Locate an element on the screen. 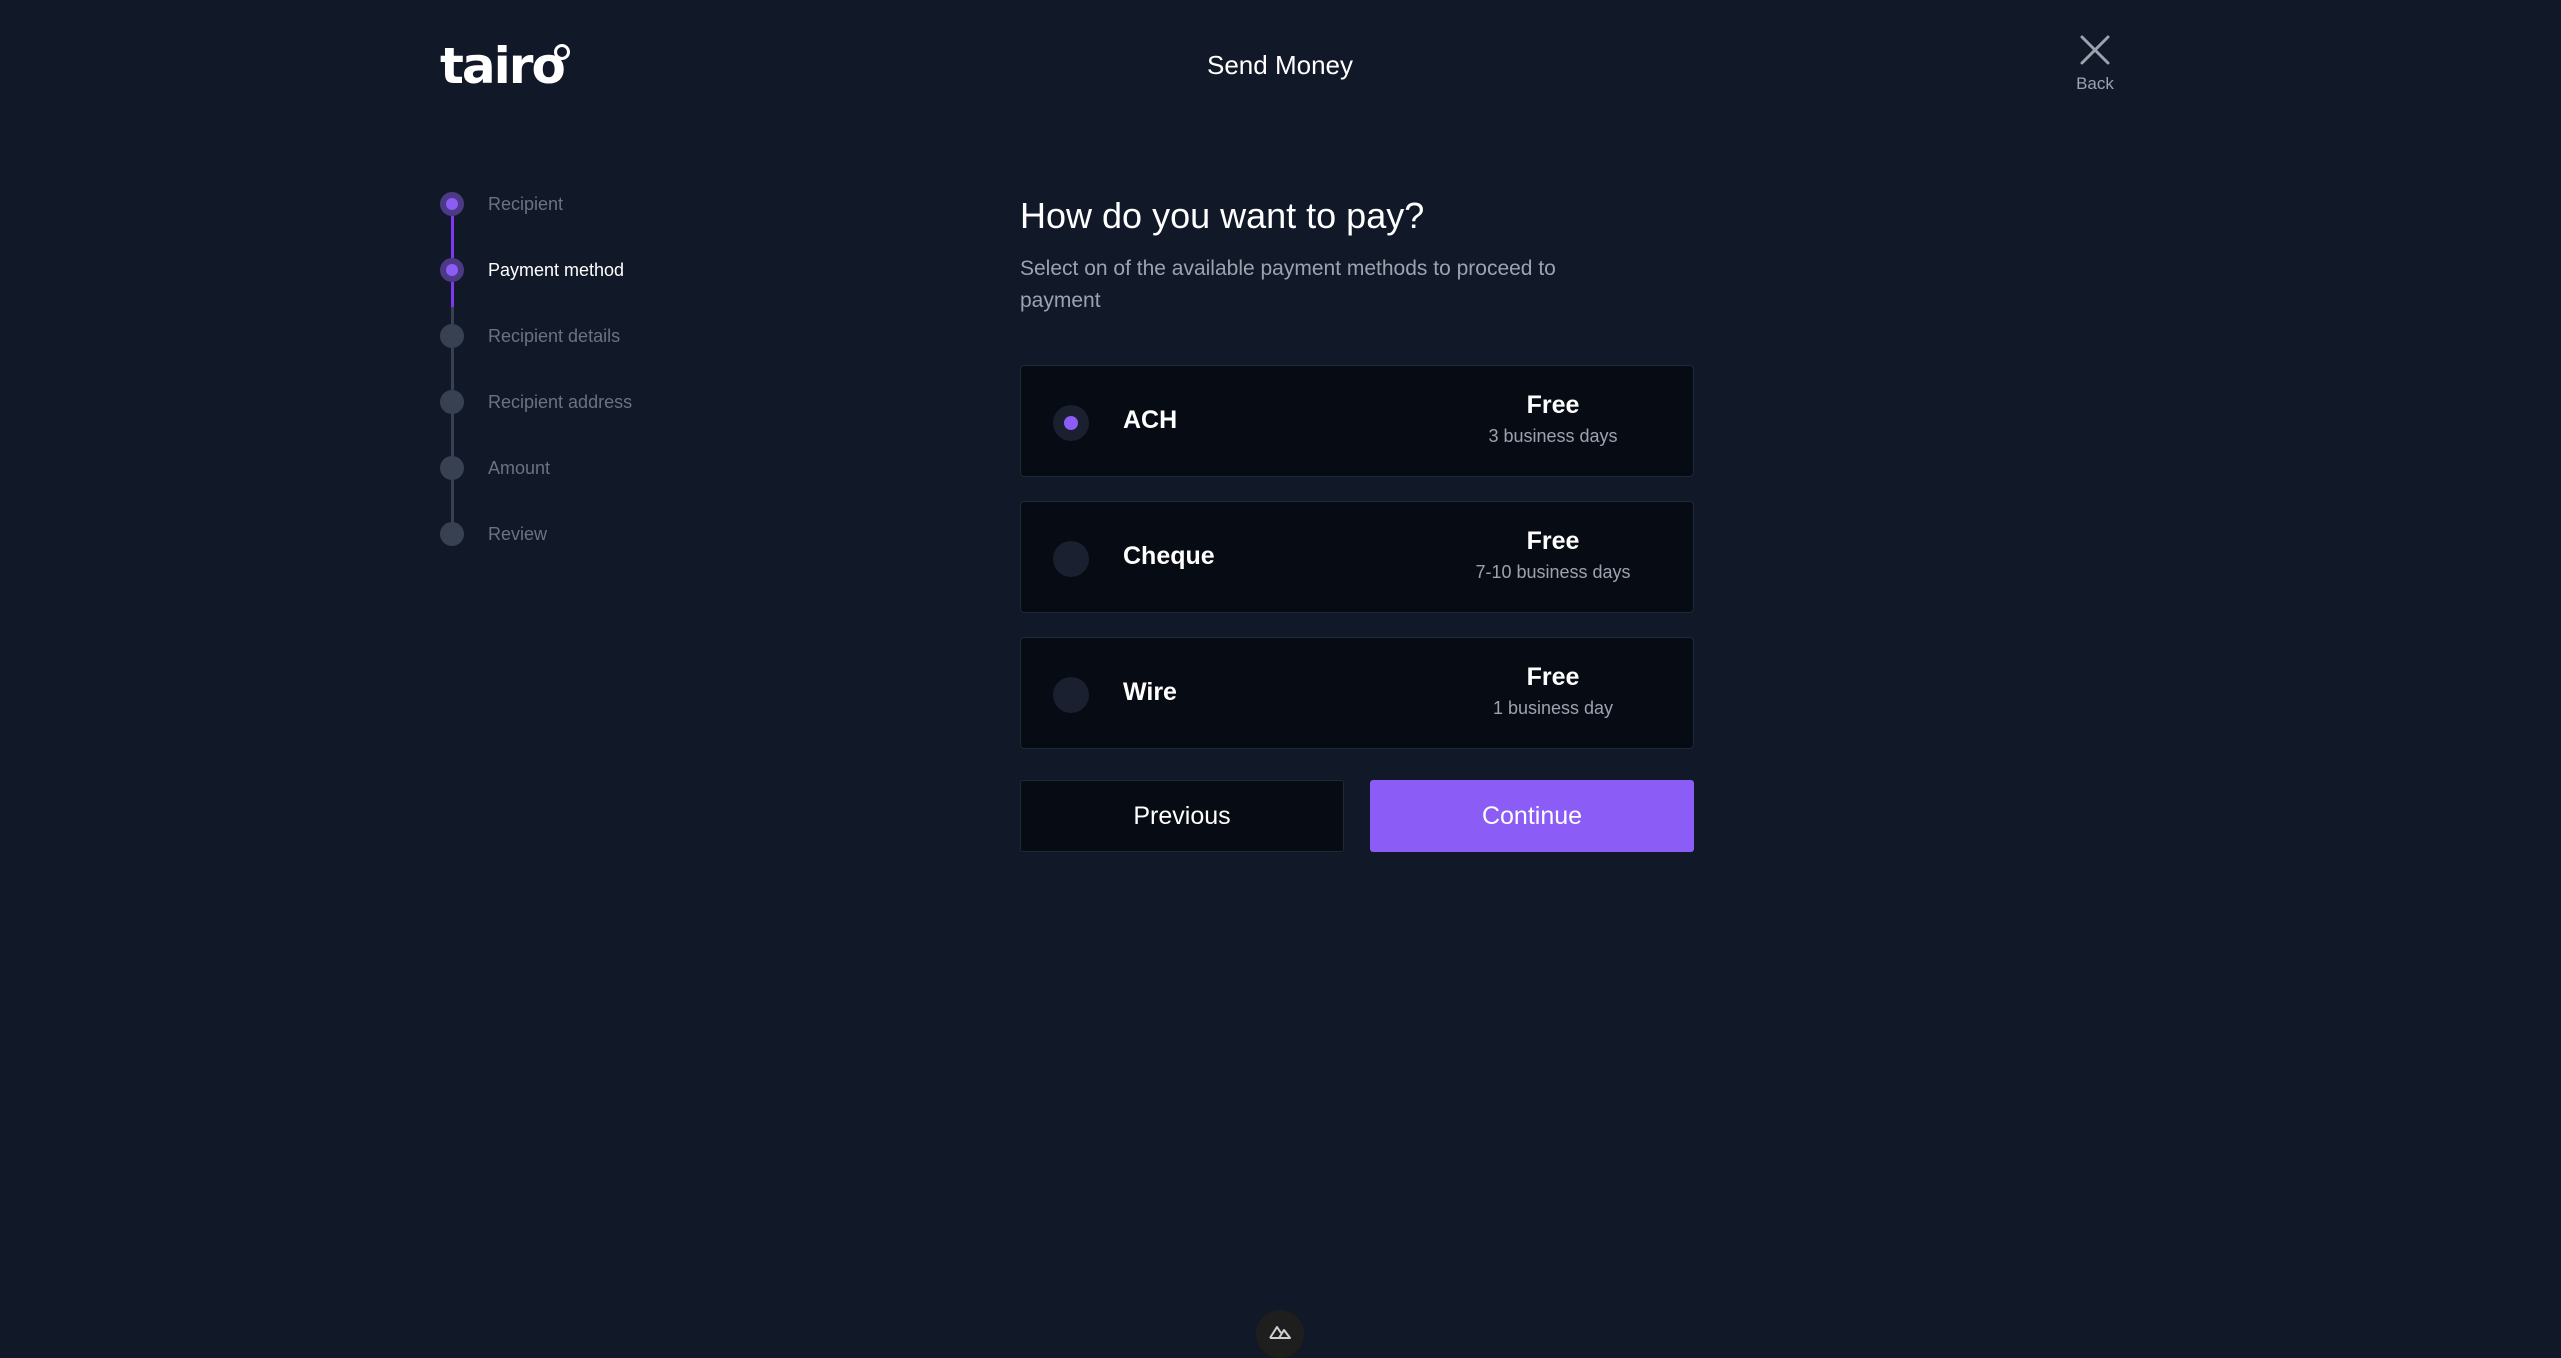 This screenshot has width=2561, height=1358. option-delivery-time: 7-10 business days is located at coordinates (1553, 572).